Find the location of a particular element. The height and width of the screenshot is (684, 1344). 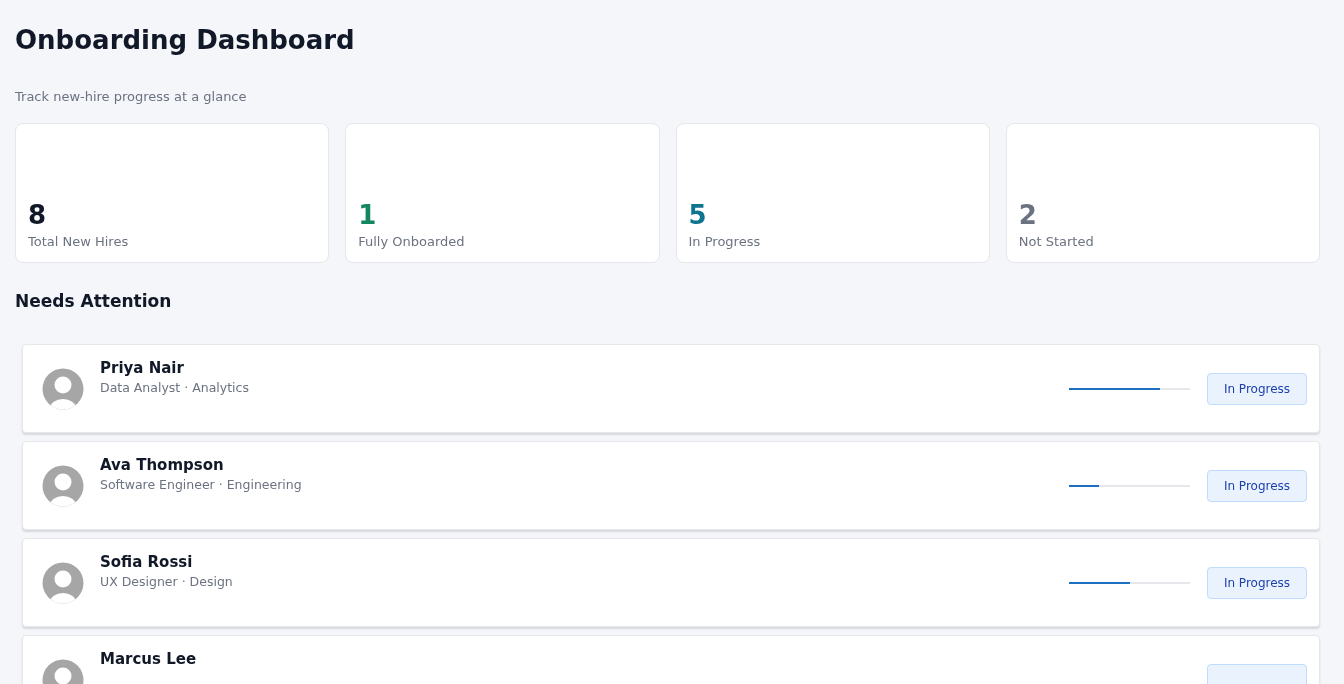

hire-name: Marcus Lee is located at coordinates (148, 659).